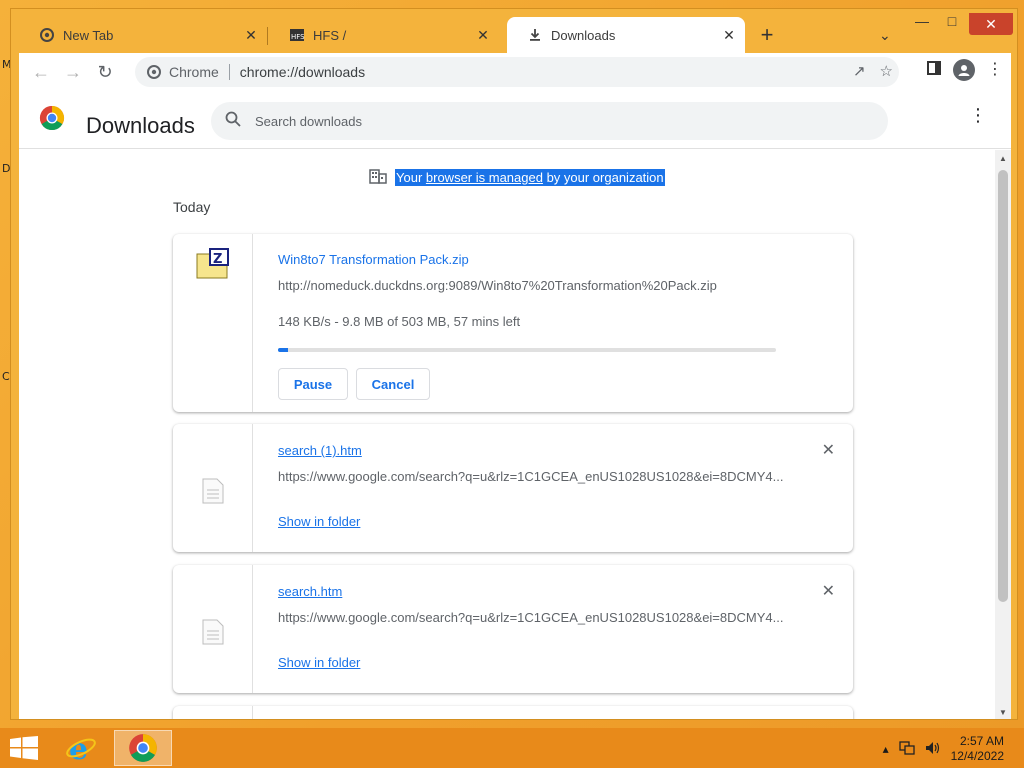  What do you see at coordinates (213, 330) in the screenshot?
I see `zip-file-icon: Z` at bounding box center [213, 330].